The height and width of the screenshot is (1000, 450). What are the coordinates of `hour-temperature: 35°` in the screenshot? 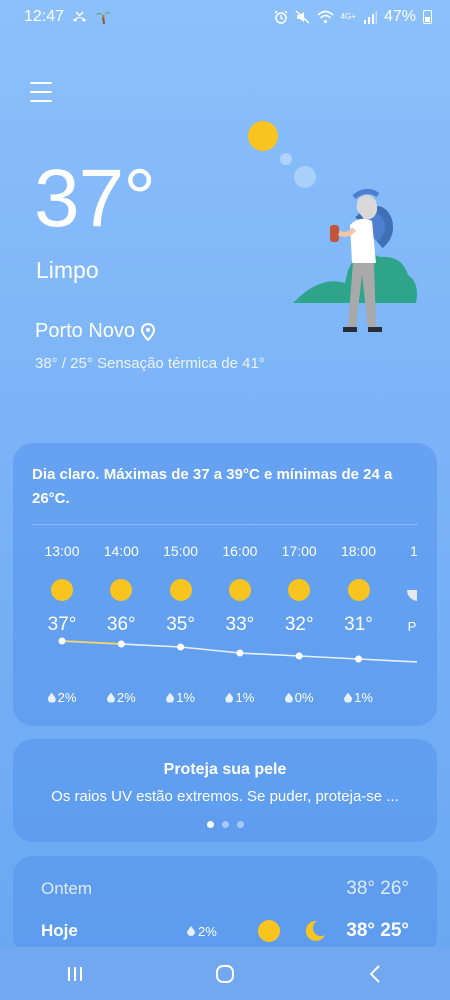 It's located at (180, 624).